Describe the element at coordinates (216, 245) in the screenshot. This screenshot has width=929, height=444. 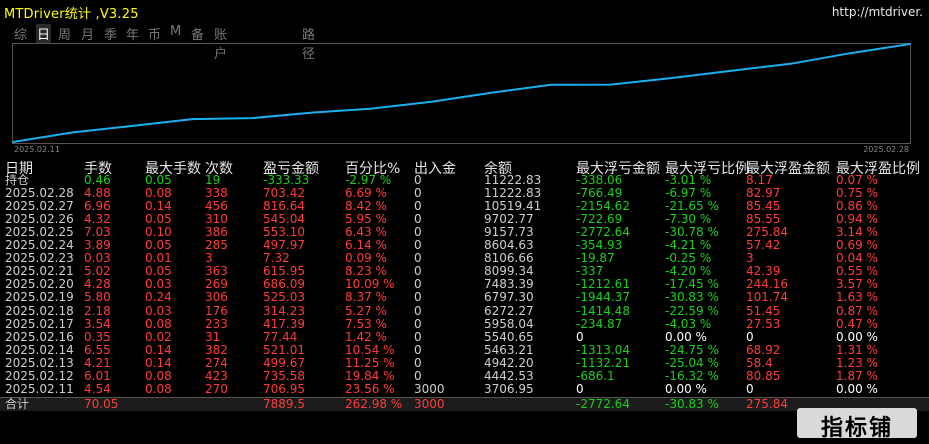
I see `cell-count: 285` at that location.